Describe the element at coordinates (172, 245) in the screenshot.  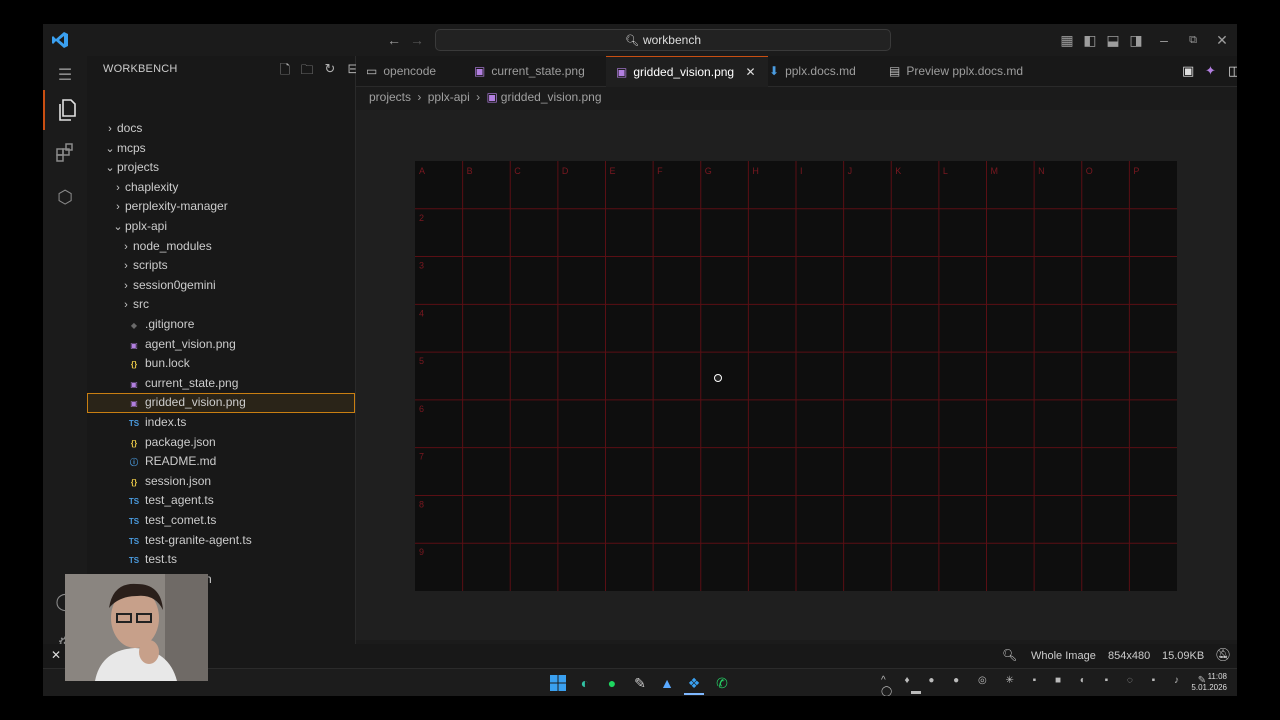
I see `tree-item-label: node_modules` at that location.